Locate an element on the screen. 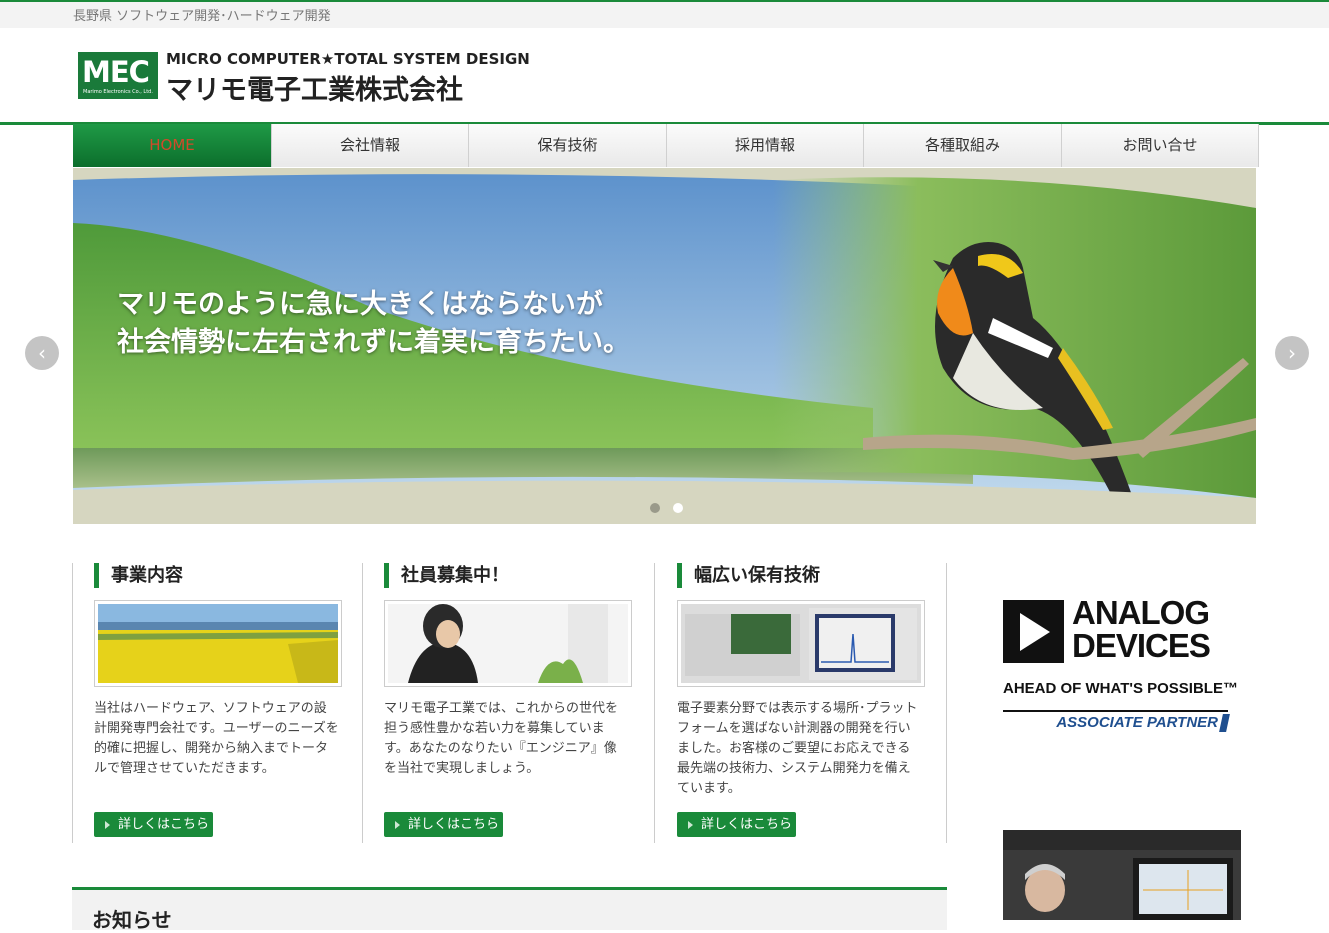 The height and width of the screenshot is (933, 1329). logo-japanese: マリモ電子工業株式会社 is located at coordinates (314, 90).